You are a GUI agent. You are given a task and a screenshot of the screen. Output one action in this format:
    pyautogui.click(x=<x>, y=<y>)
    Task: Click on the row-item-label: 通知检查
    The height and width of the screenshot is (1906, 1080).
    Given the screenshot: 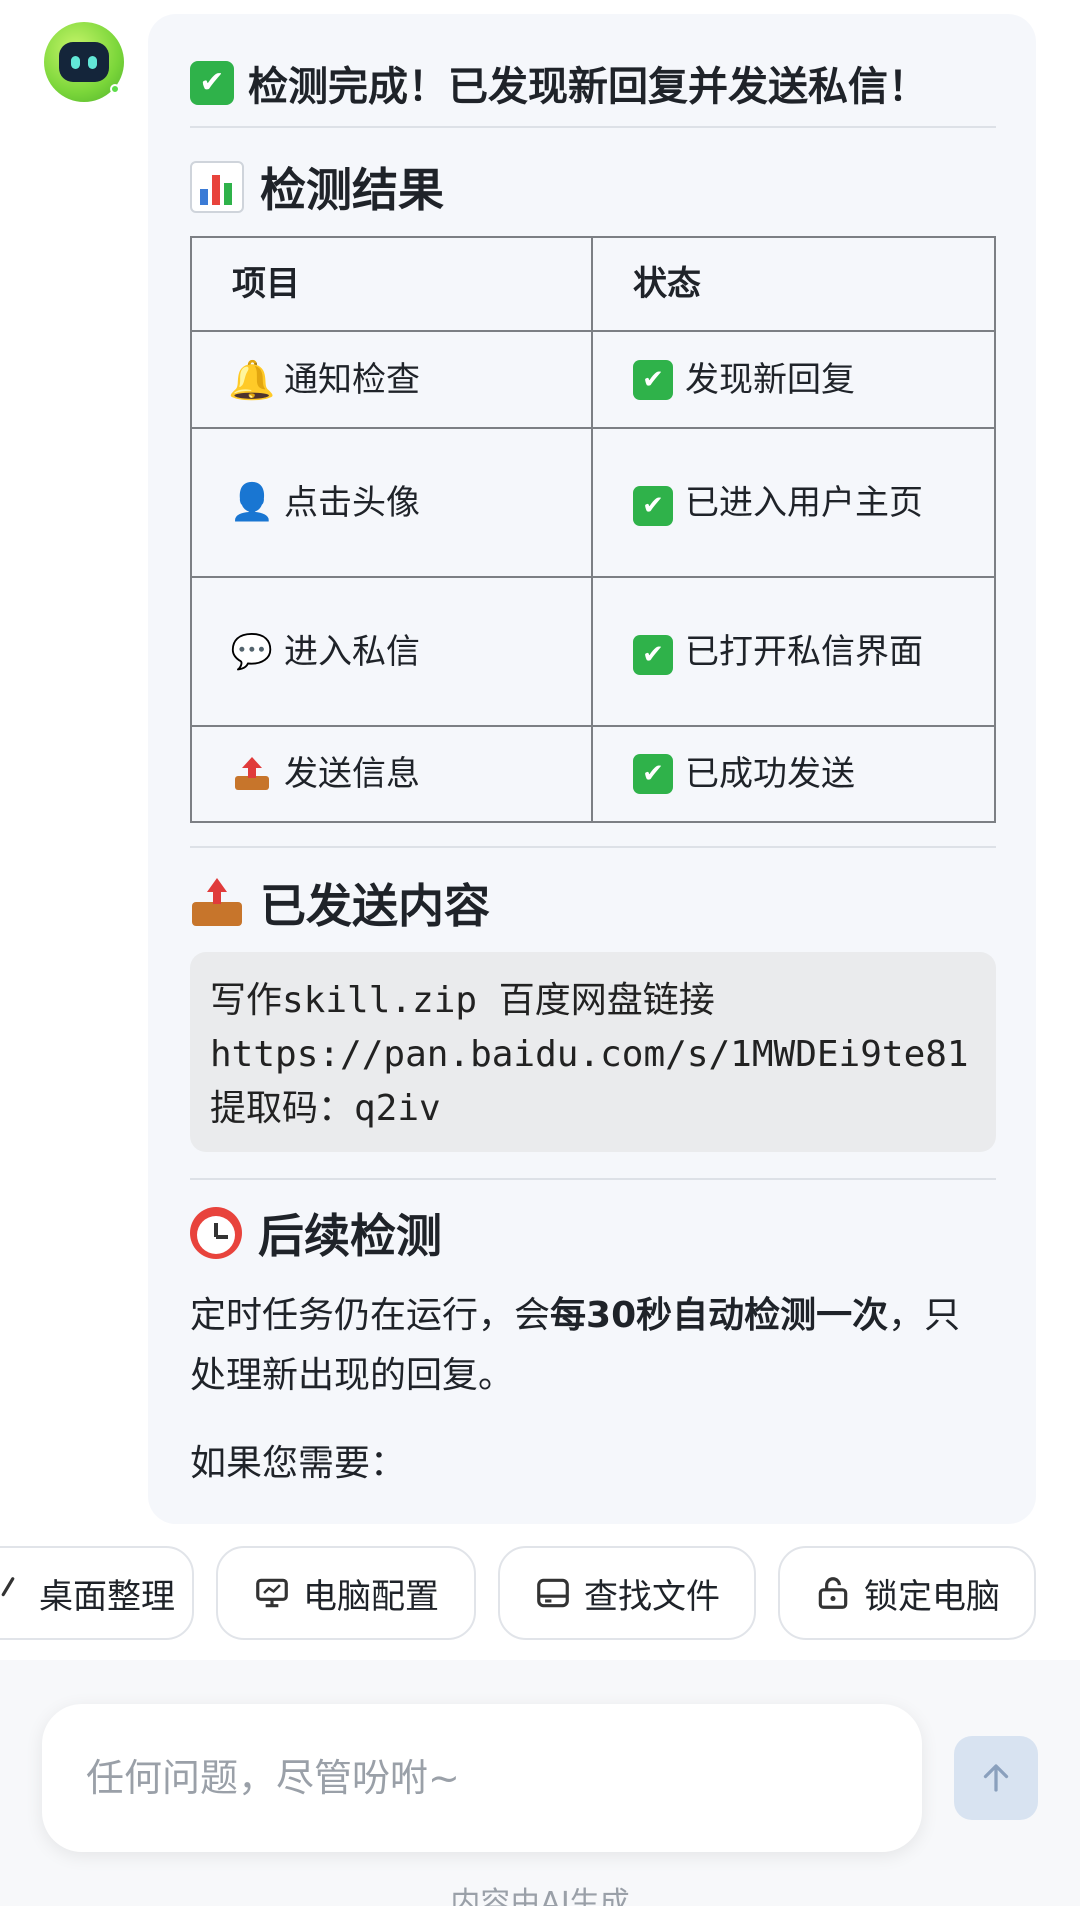 What is the action you would take?
    pyautogui.click(x=352, y=379)
    